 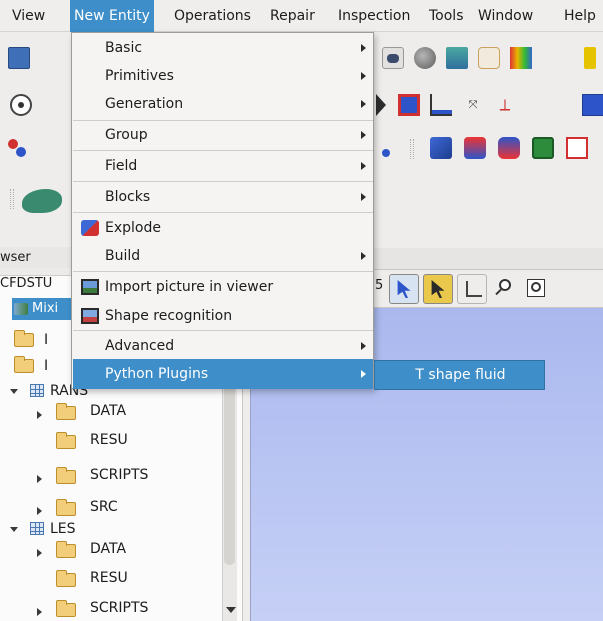 I want to click on tree-item-rans-data: DATA, so click(x=120, y=411).